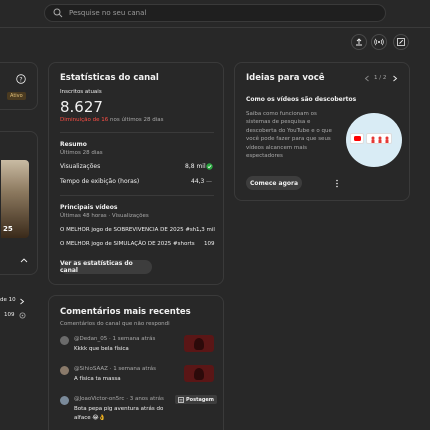 Image resolution: width=430 pixels, height=430 pixels. Describe the element at coordinates (200, 399) in the screenshot. I see `post-badge-label: Postagem` at that location.